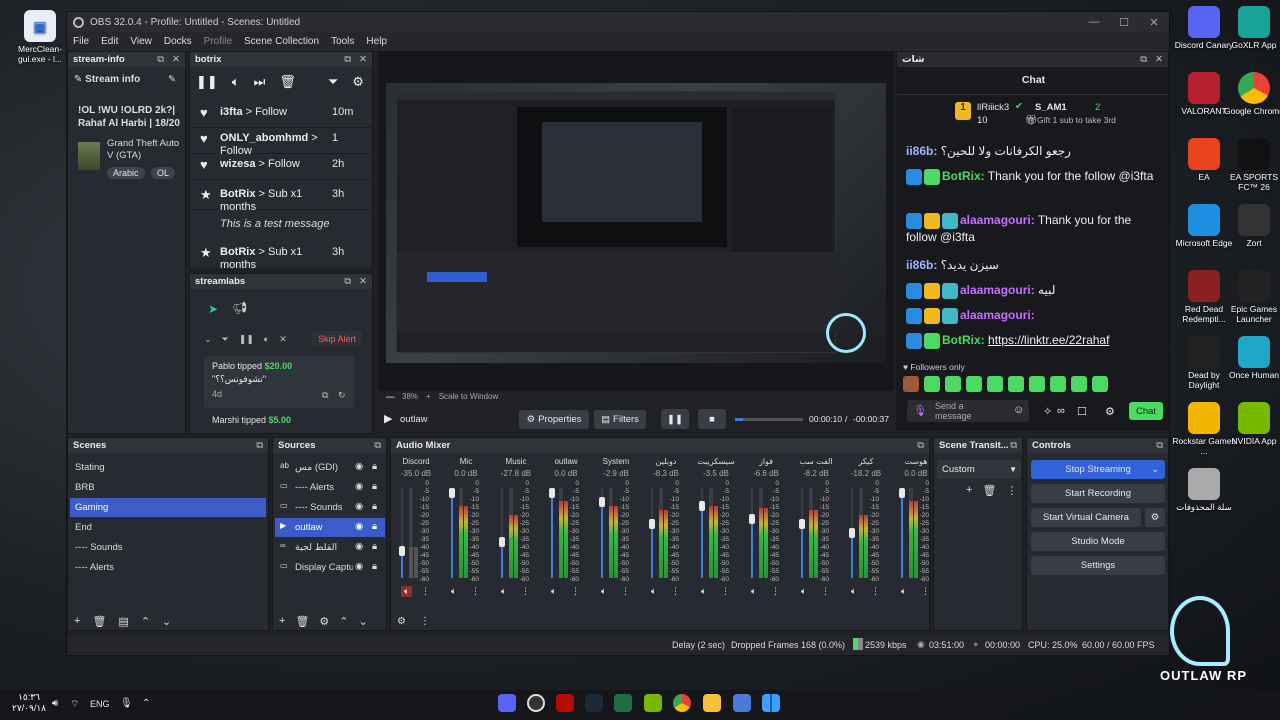 This screenshot has width=1280, height=720. What do you see at coordinates (1033, 340) in the screenshot?
I see `chat-message: BotRix: https://linktr.ee/22rahaf` at bounding box center [1033, 340].